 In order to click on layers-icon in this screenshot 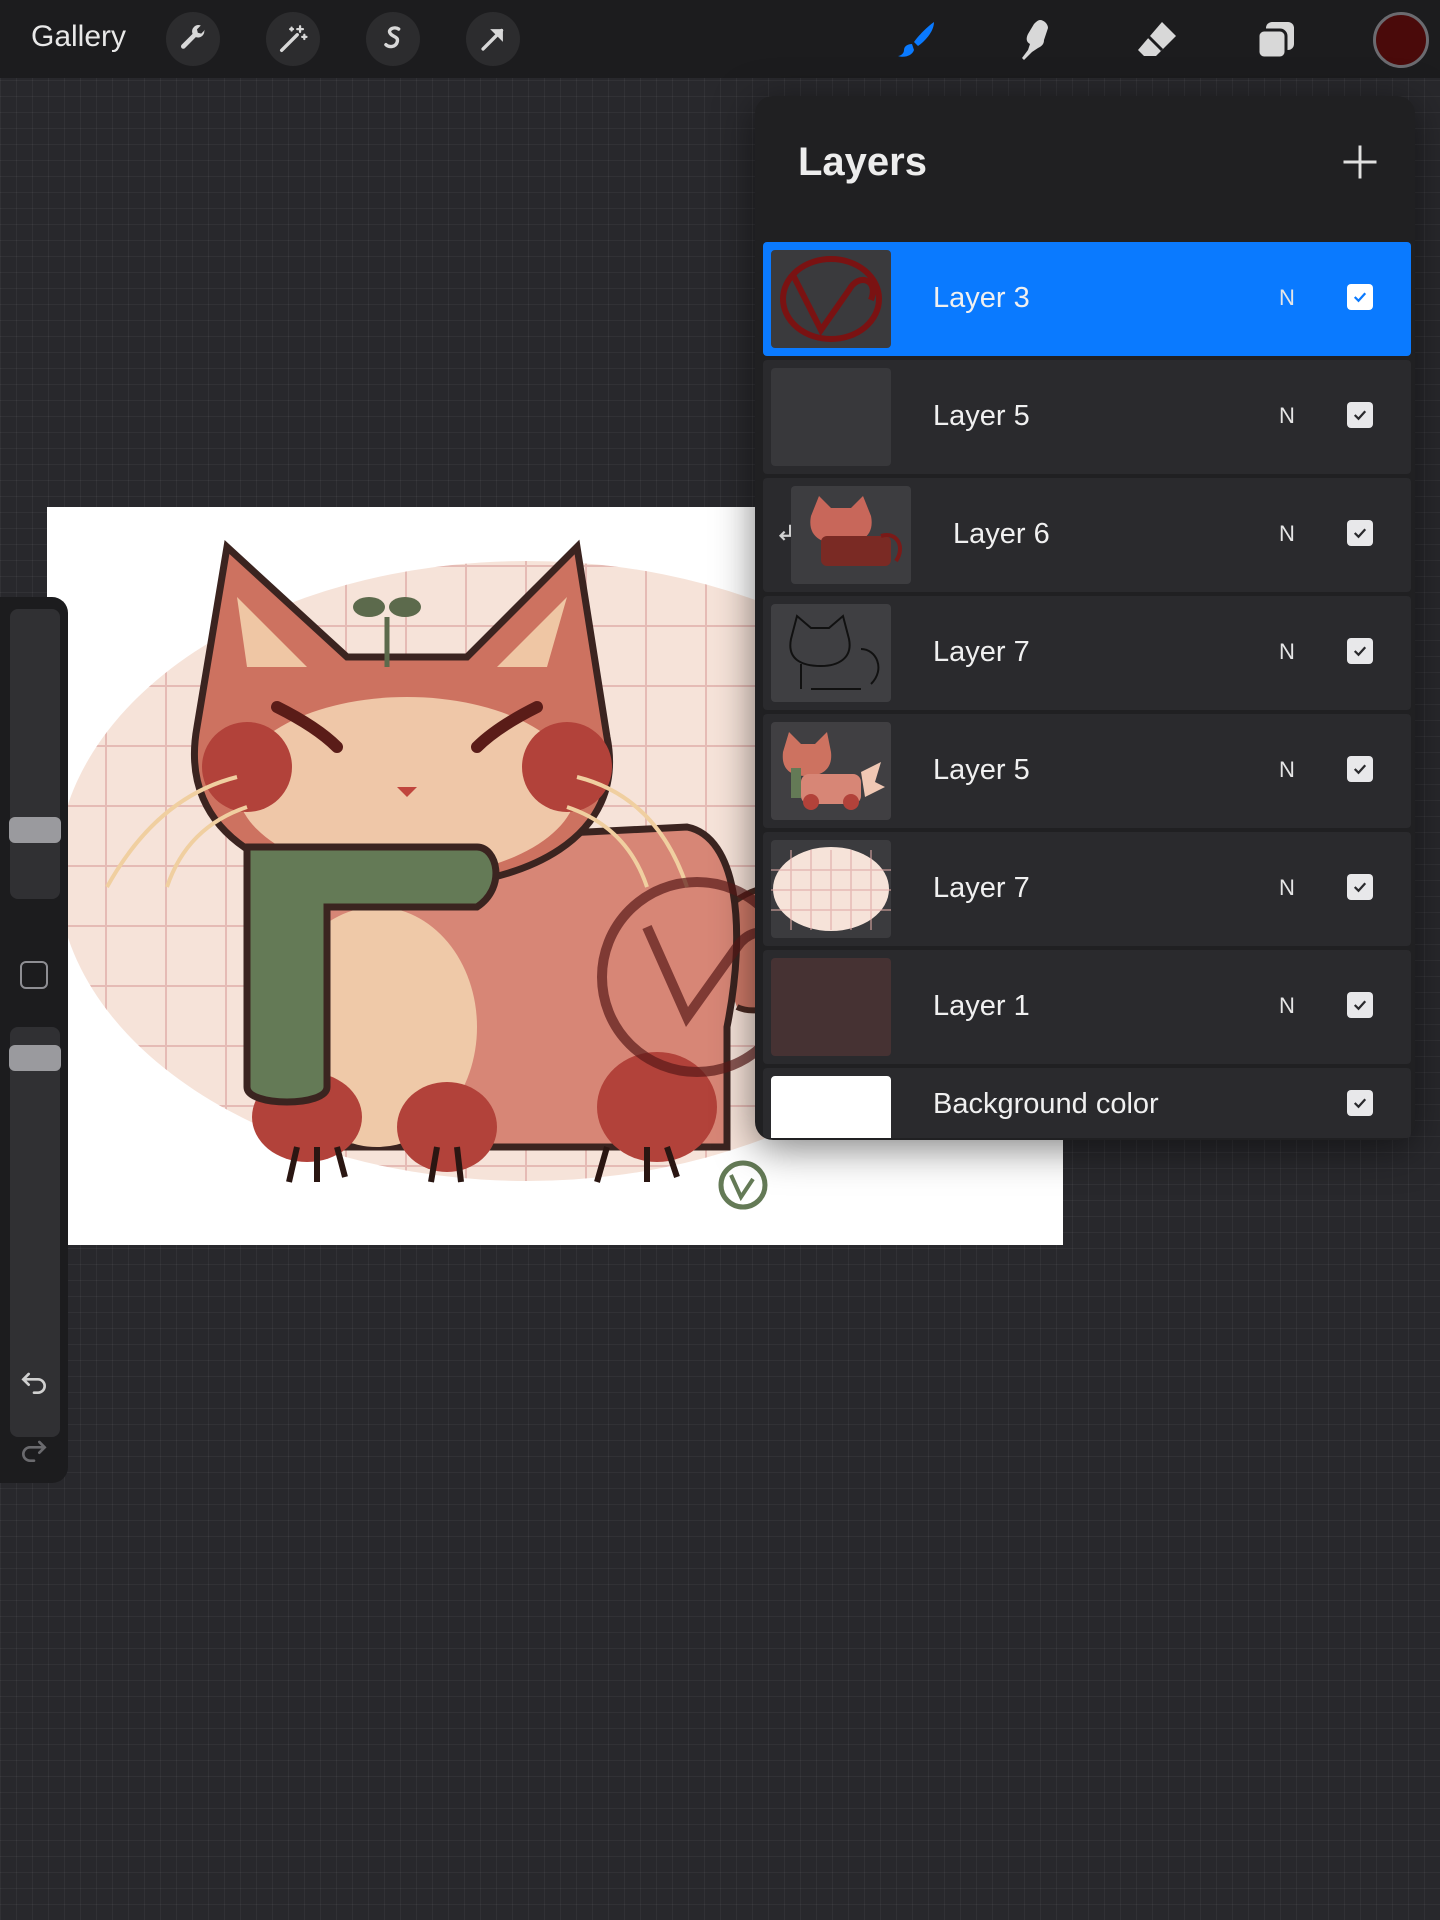, I will do `click(1276, 40)`.